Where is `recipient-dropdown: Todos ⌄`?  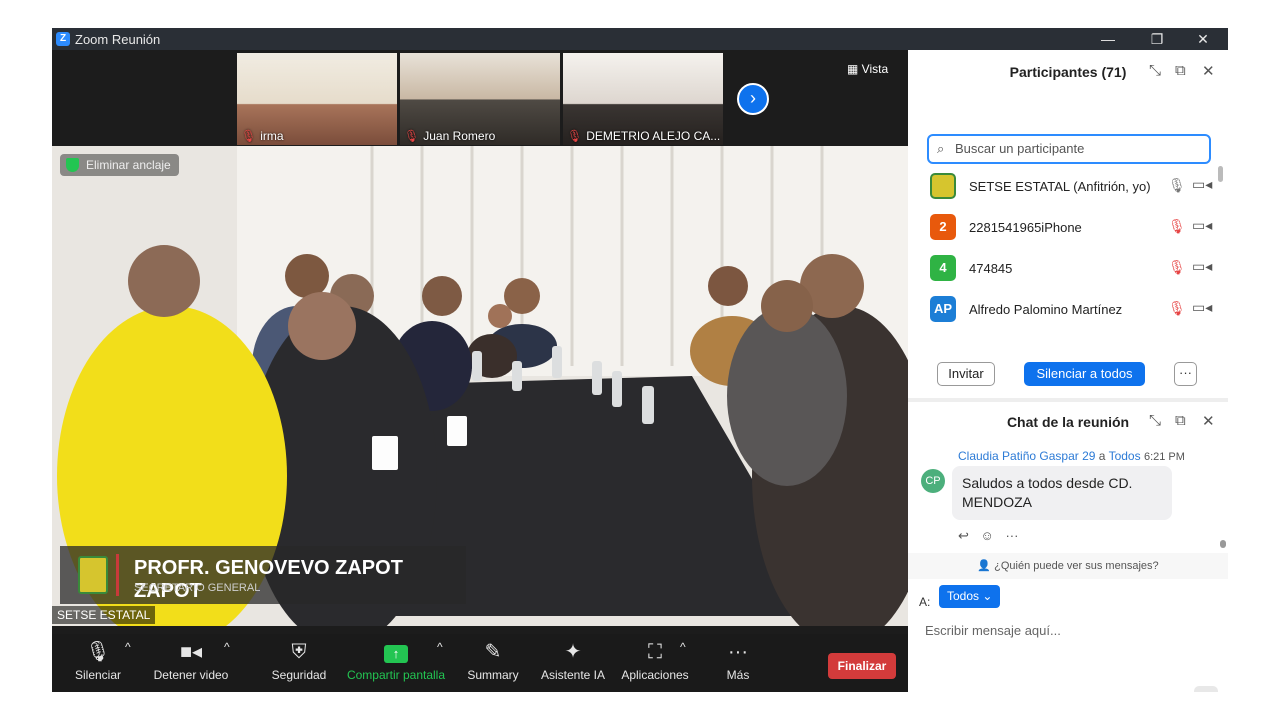 recipient-dropdown: Todos ⌄ is located at coordinates (970, 596).